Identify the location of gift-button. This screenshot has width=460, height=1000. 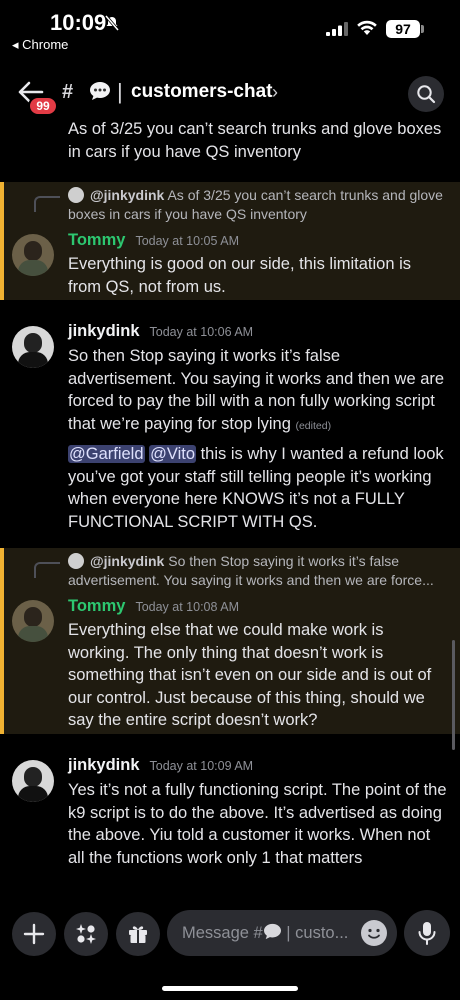
(138, 934).